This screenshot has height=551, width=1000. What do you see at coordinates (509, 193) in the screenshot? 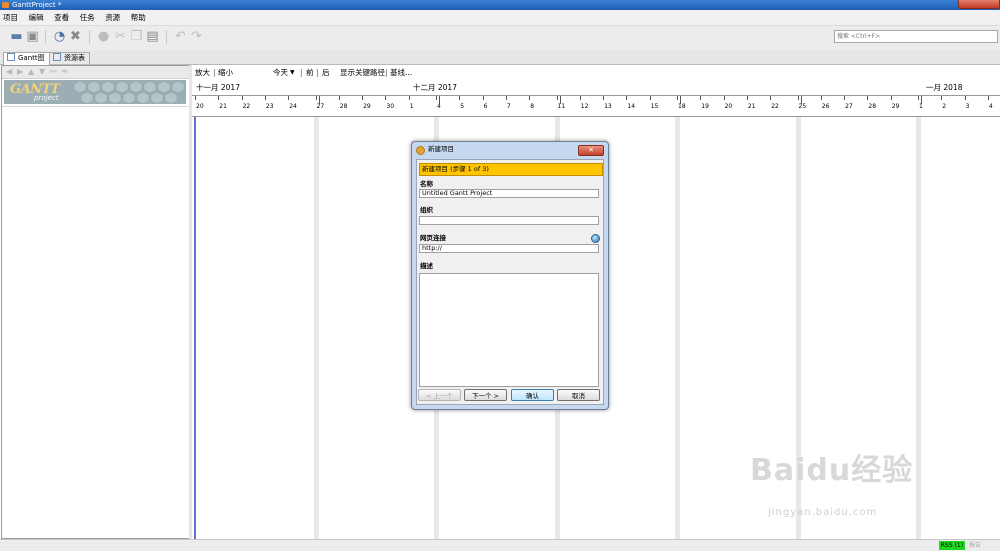
I see `project-name-input` at bounding box center [509, 193].